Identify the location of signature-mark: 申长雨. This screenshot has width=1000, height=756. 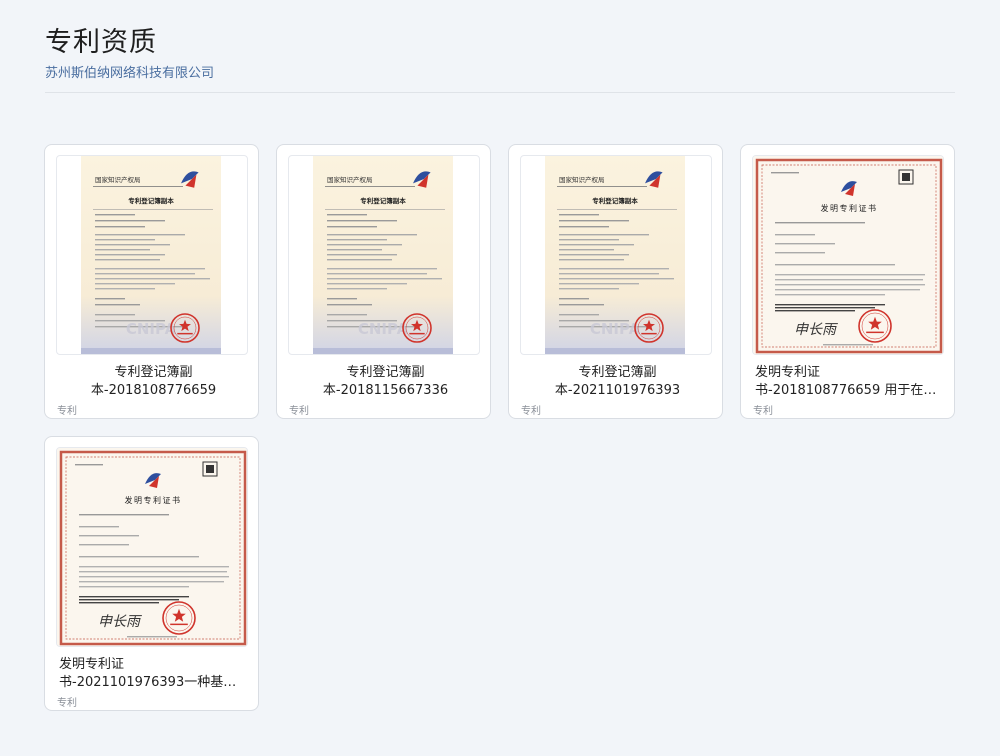
(816, 330).